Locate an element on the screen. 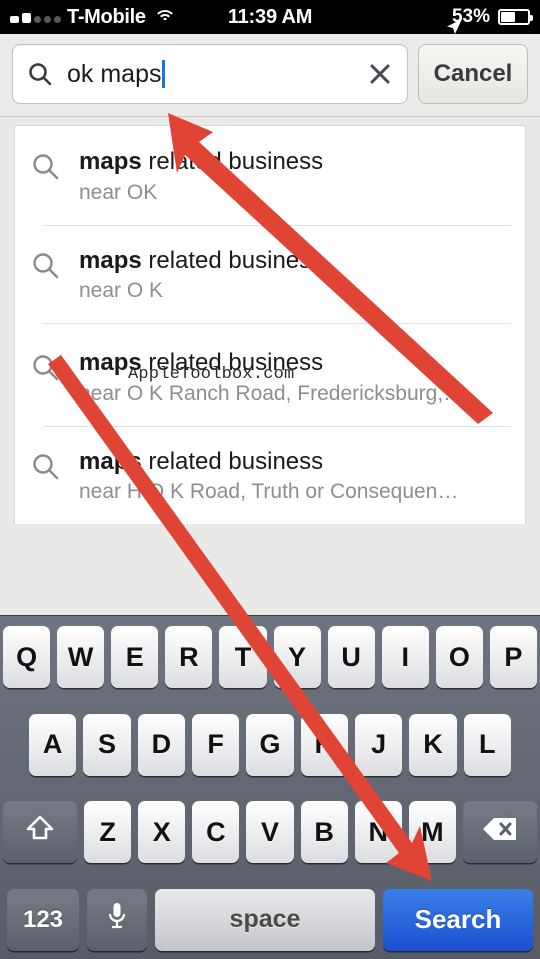 This screenshot has width=540, height=959. search-key: Search is located at coordinates (458, 919).